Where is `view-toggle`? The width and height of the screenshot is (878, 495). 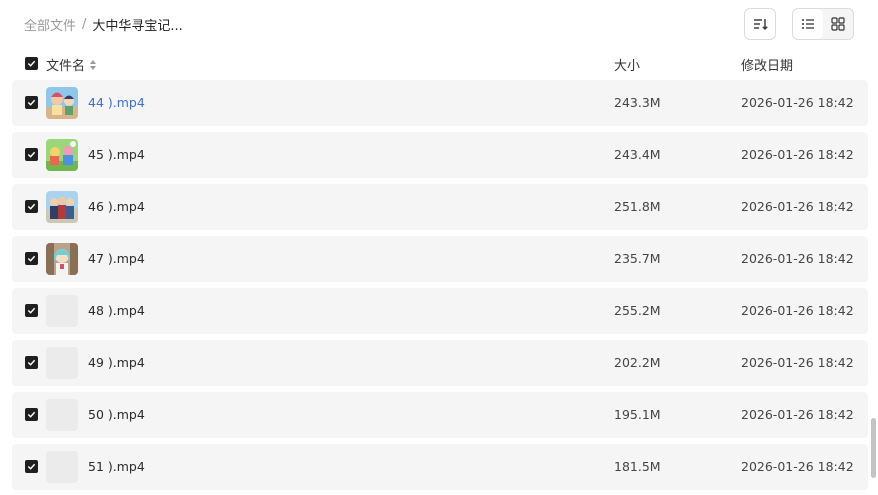
view-toggle is located at coordinates (823, 24).